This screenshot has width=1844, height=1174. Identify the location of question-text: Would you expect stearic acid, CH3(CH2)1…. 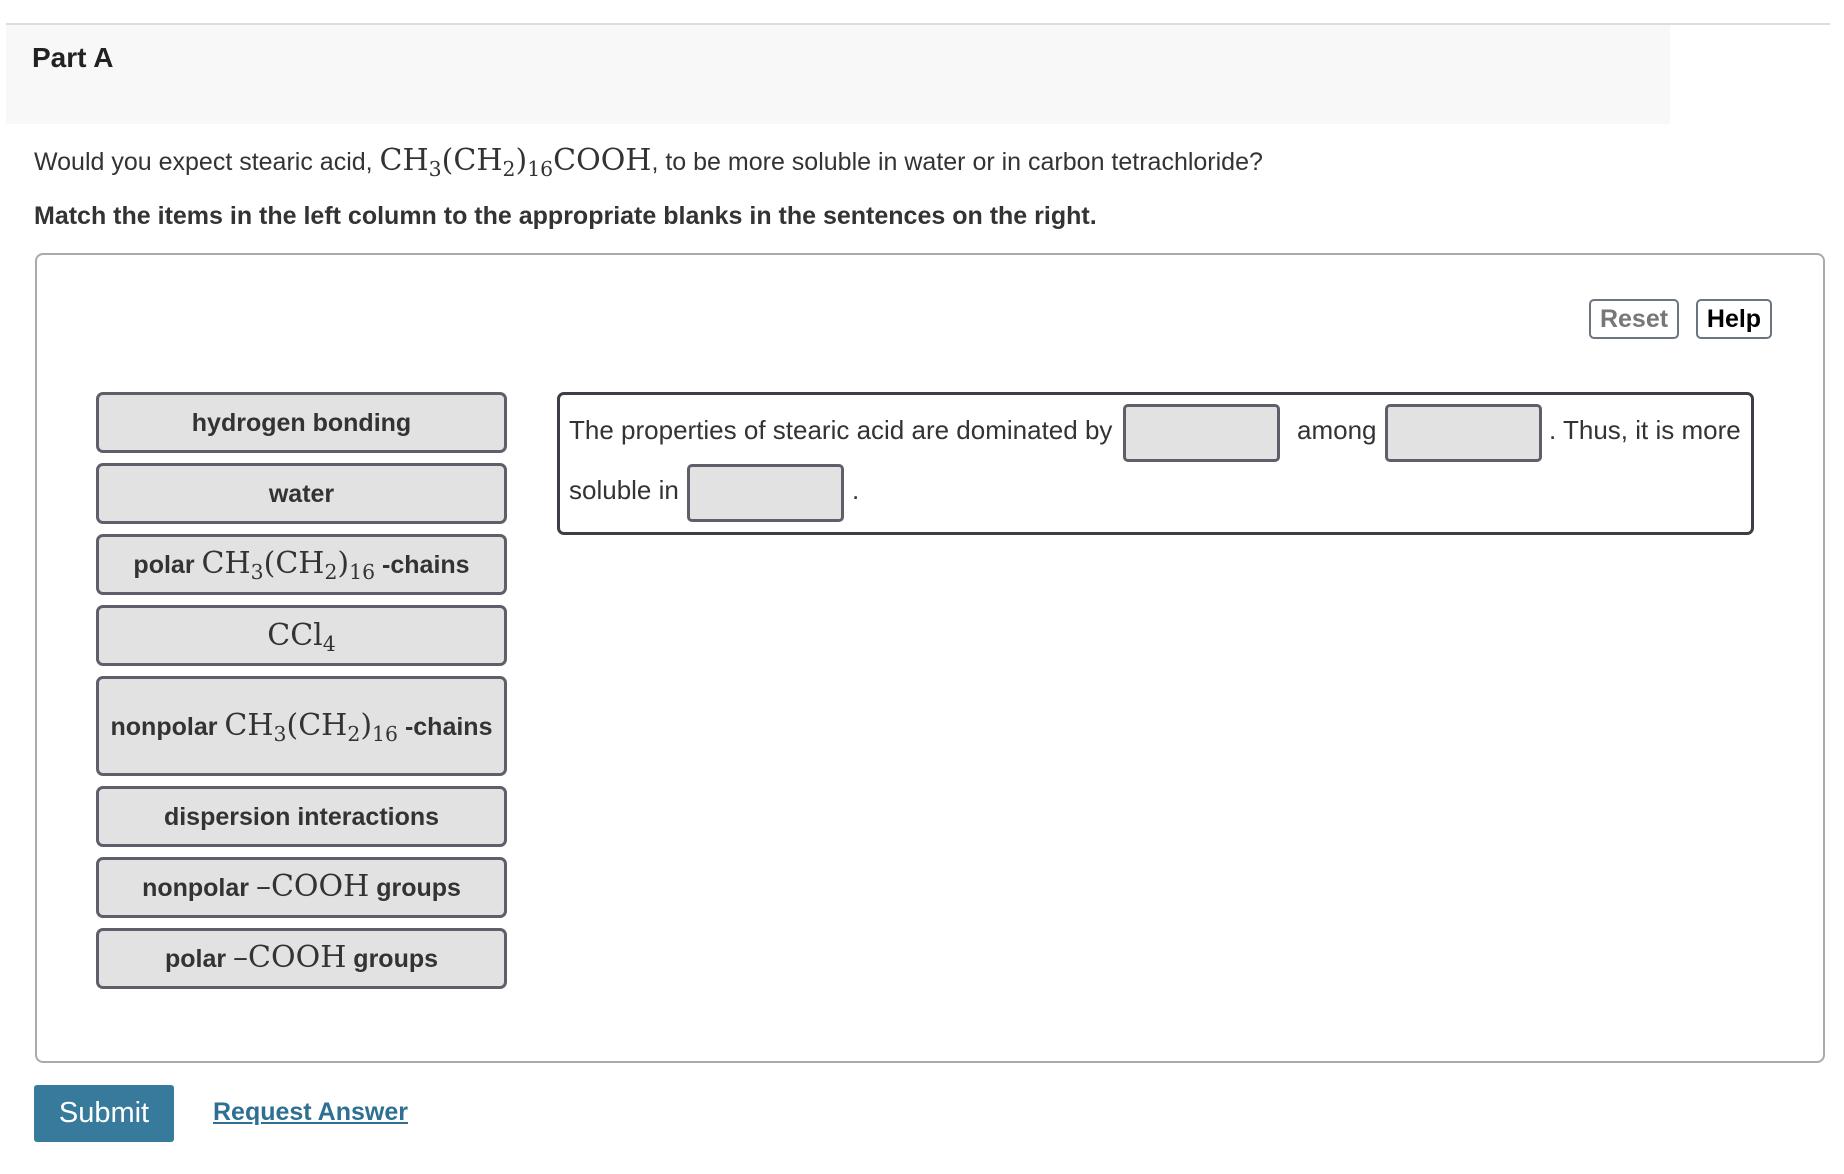
(648, 162).